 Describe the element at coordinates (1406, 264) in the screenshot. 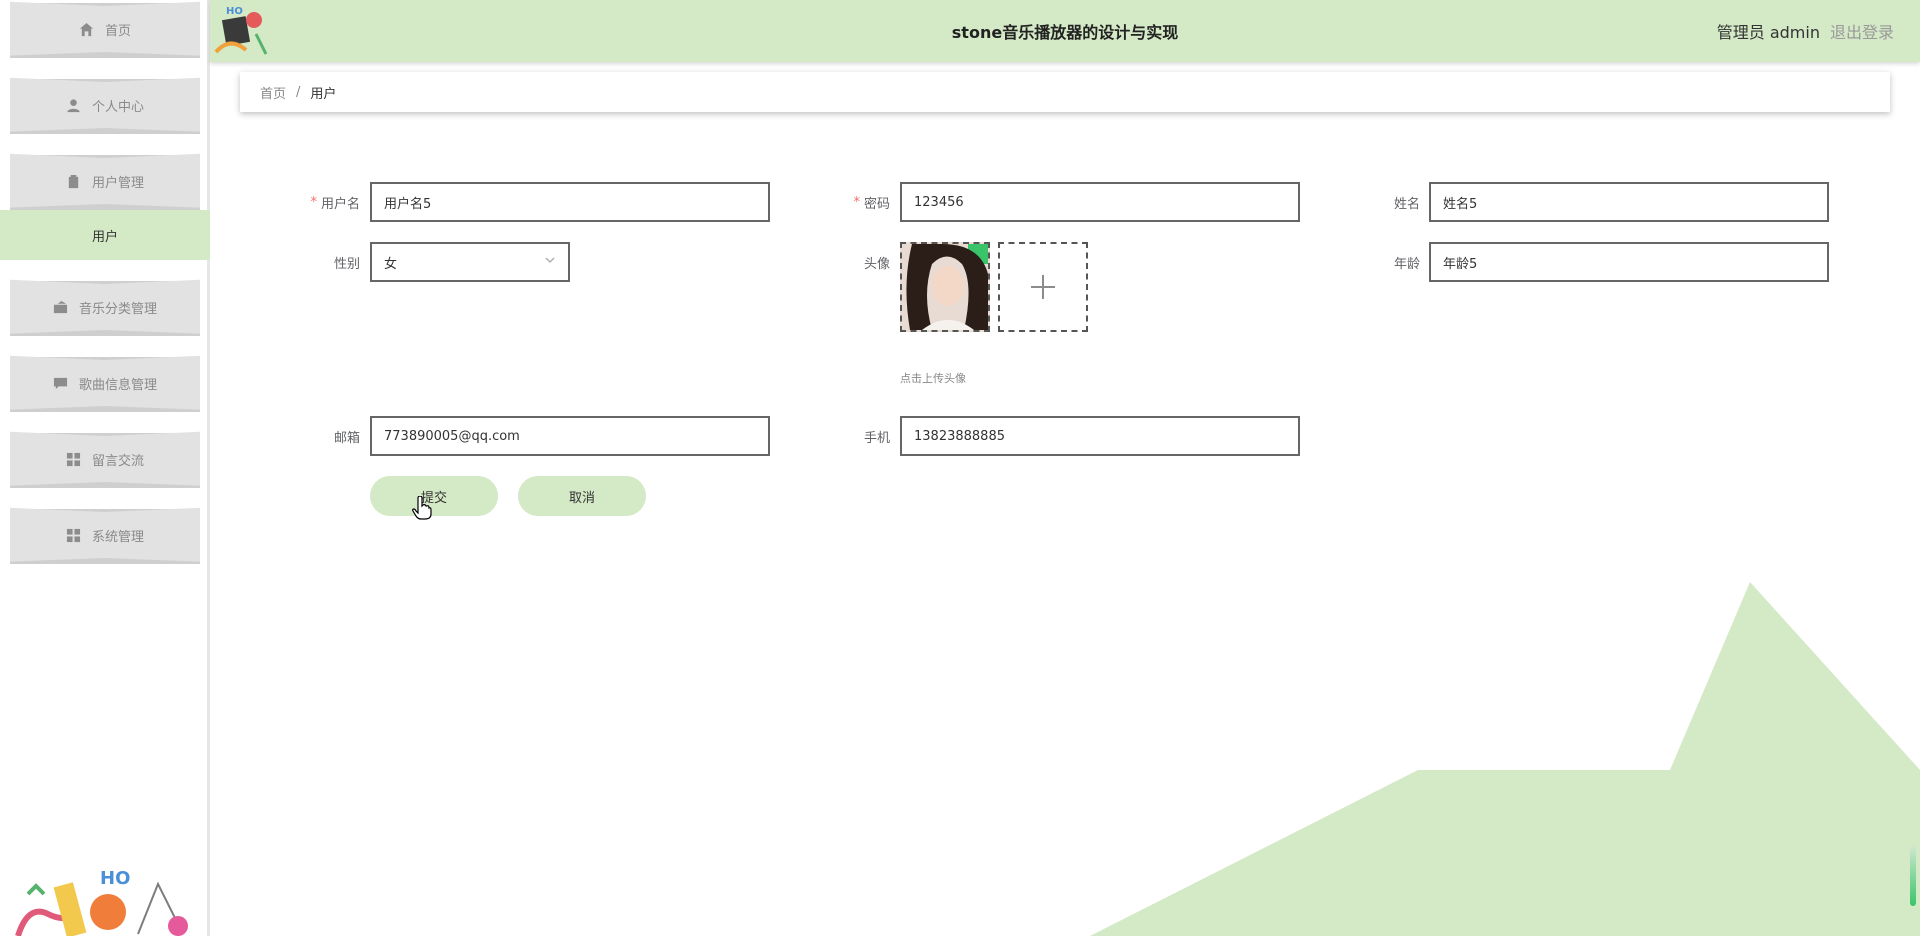

I see `age-label: 年龄` at that location.